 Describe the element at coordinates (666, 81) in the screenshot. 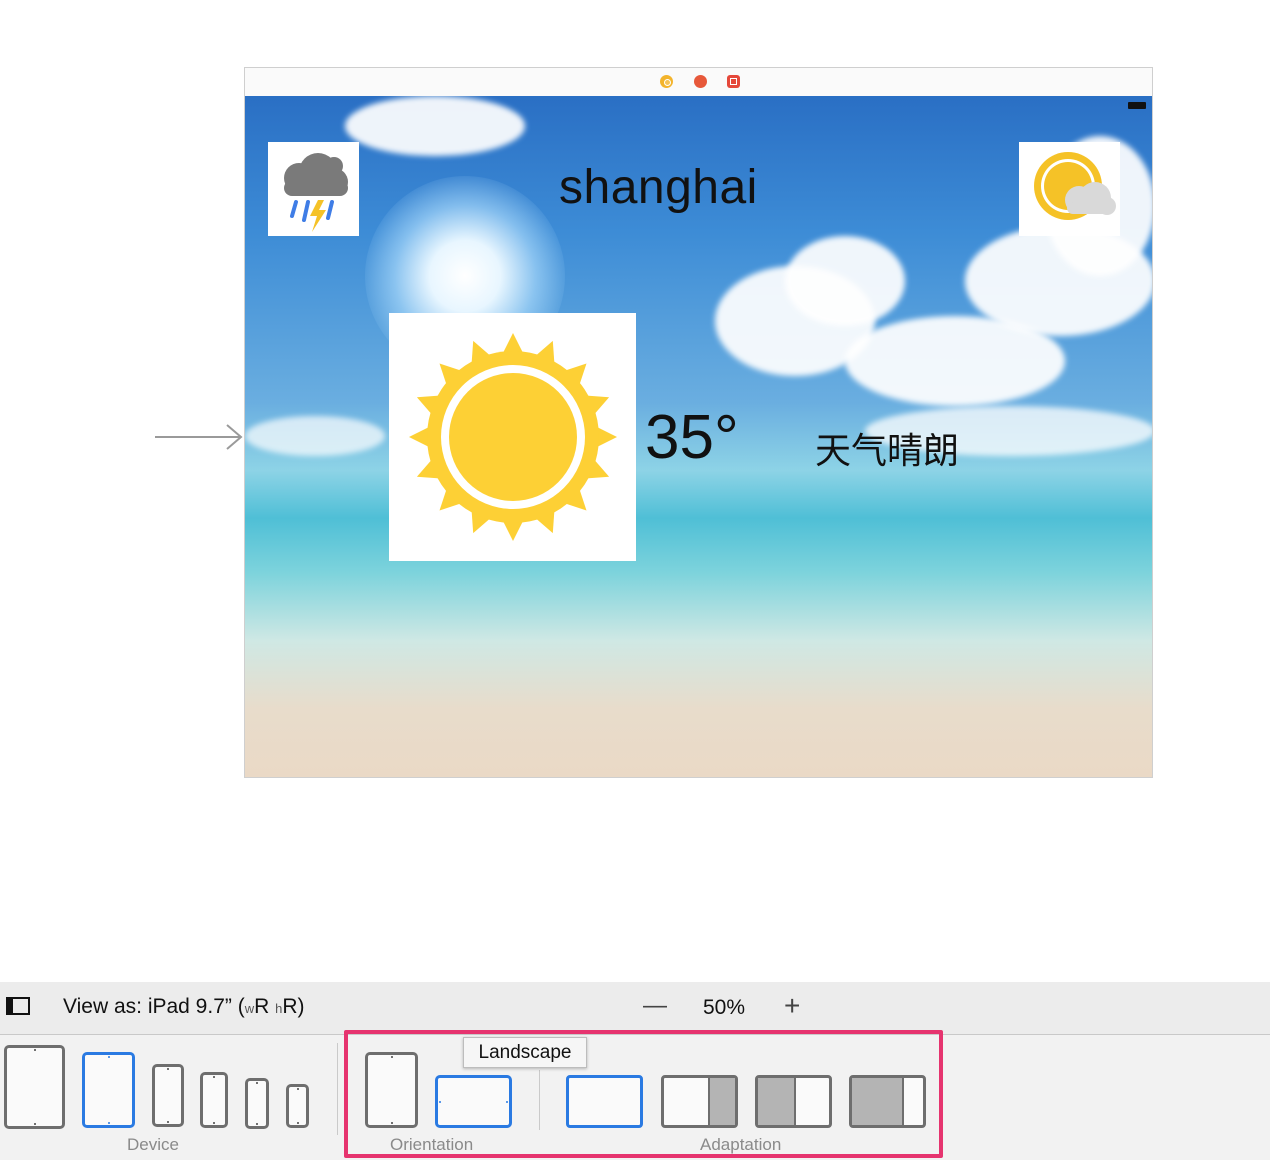

I see `view-controller-icon` at that location.